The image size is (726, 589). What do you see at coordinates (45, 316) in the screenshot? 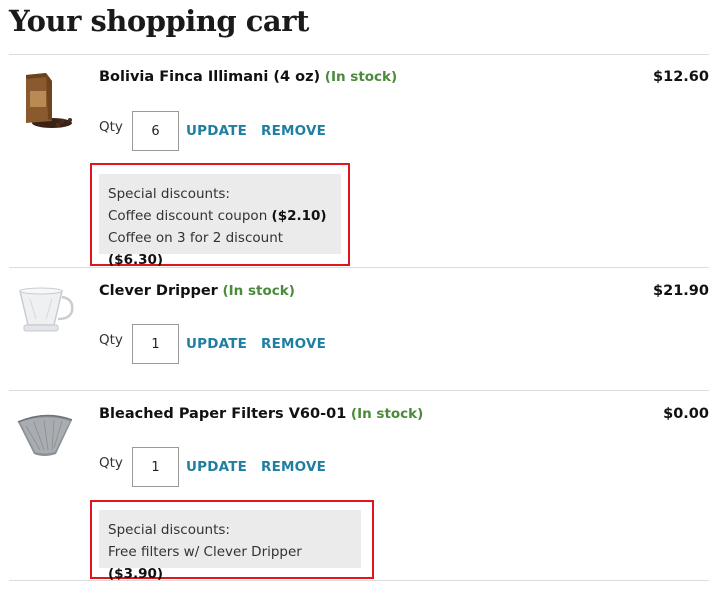
I see `coffee-dripper-icon` at bounding box center [45, 316].